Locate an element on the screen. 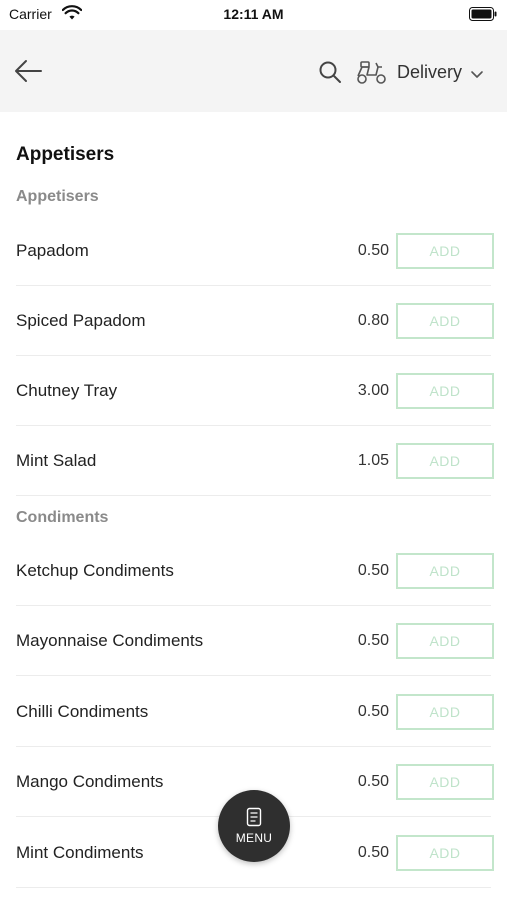 This screenshot has width=507, height=900. item-name: Chutney Tray is located at coordinates (67, 390).